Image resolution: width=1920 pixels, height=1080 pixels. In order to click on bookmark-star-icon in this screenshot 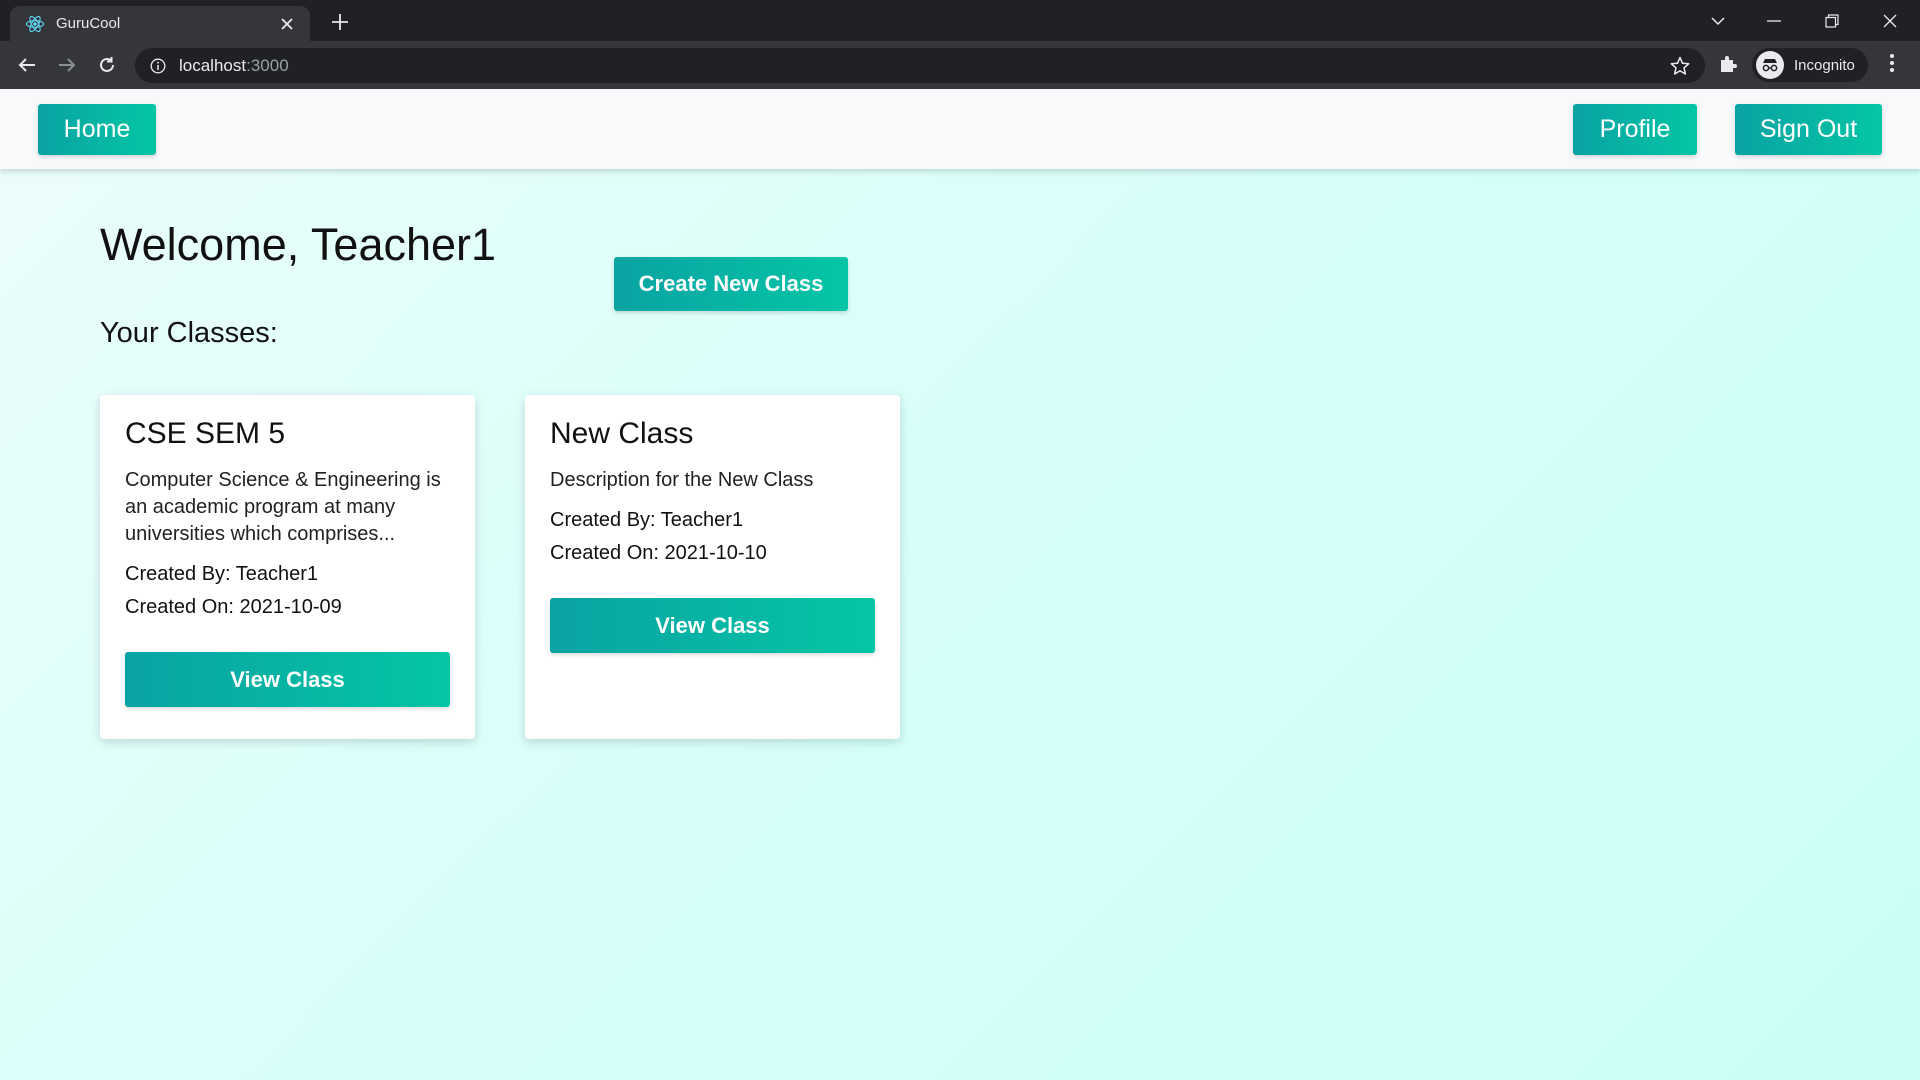, I will do `click(1680, 66)`.